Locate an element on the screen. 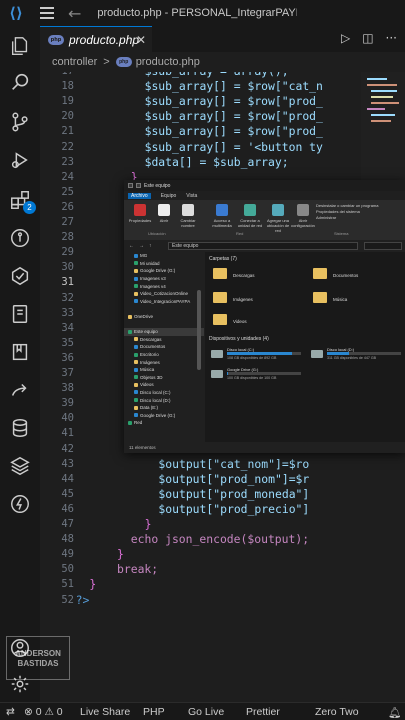  menu-archivo: Archivo is located at coordinates (139, 195).